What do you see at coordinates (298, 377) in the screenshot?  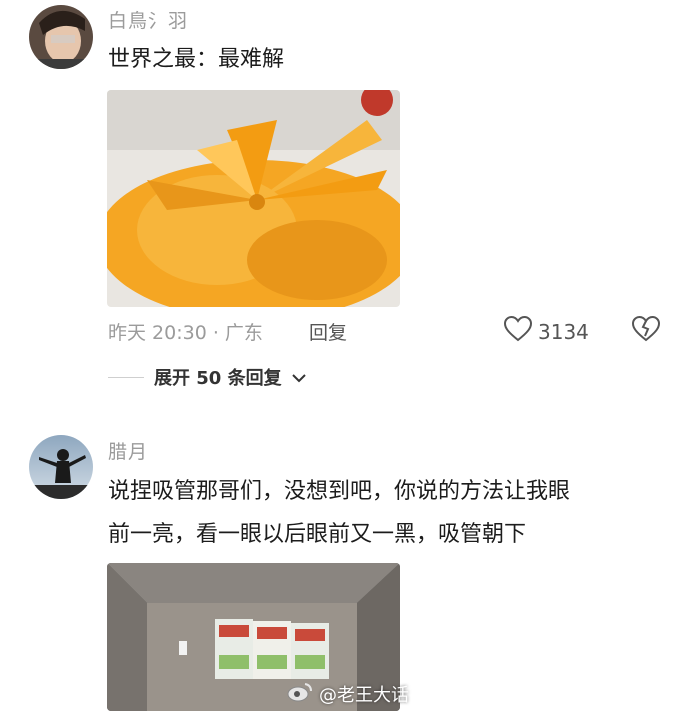 I see `chevron-down-icon` at bounding box center [298, 377].